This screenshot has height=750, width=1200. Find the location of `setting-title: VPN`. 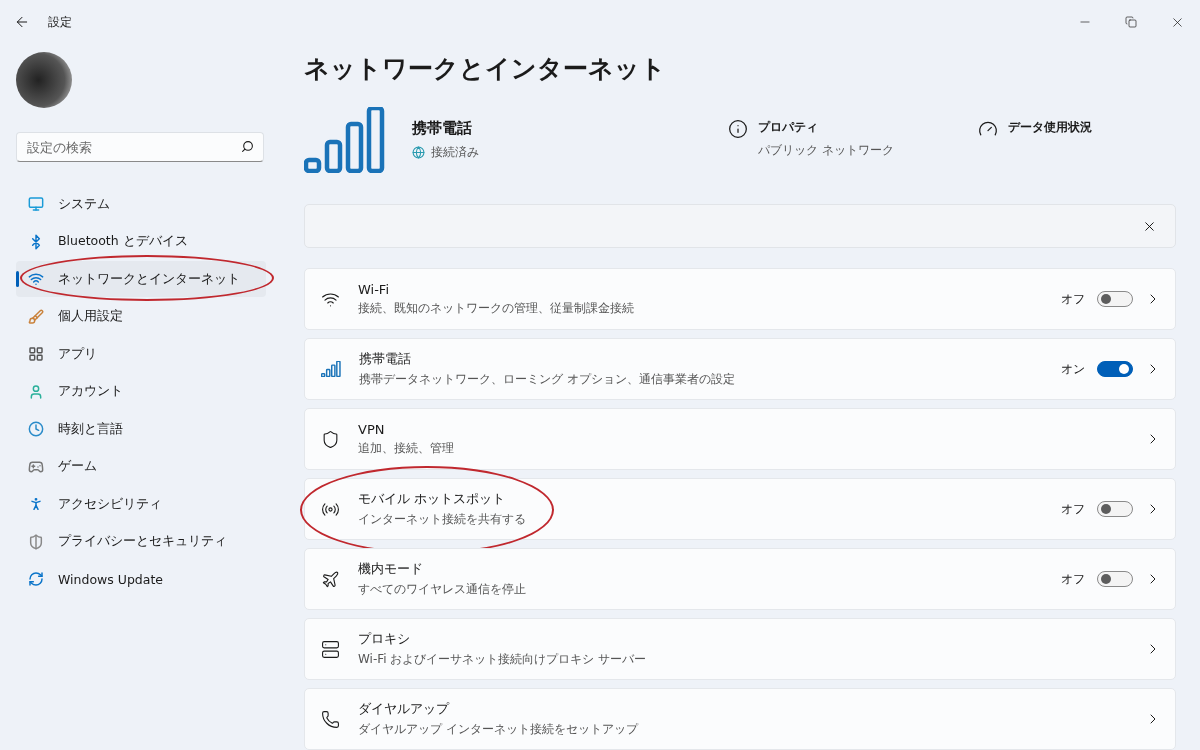

setting-title: VPN is located at coordinates (372, 429).